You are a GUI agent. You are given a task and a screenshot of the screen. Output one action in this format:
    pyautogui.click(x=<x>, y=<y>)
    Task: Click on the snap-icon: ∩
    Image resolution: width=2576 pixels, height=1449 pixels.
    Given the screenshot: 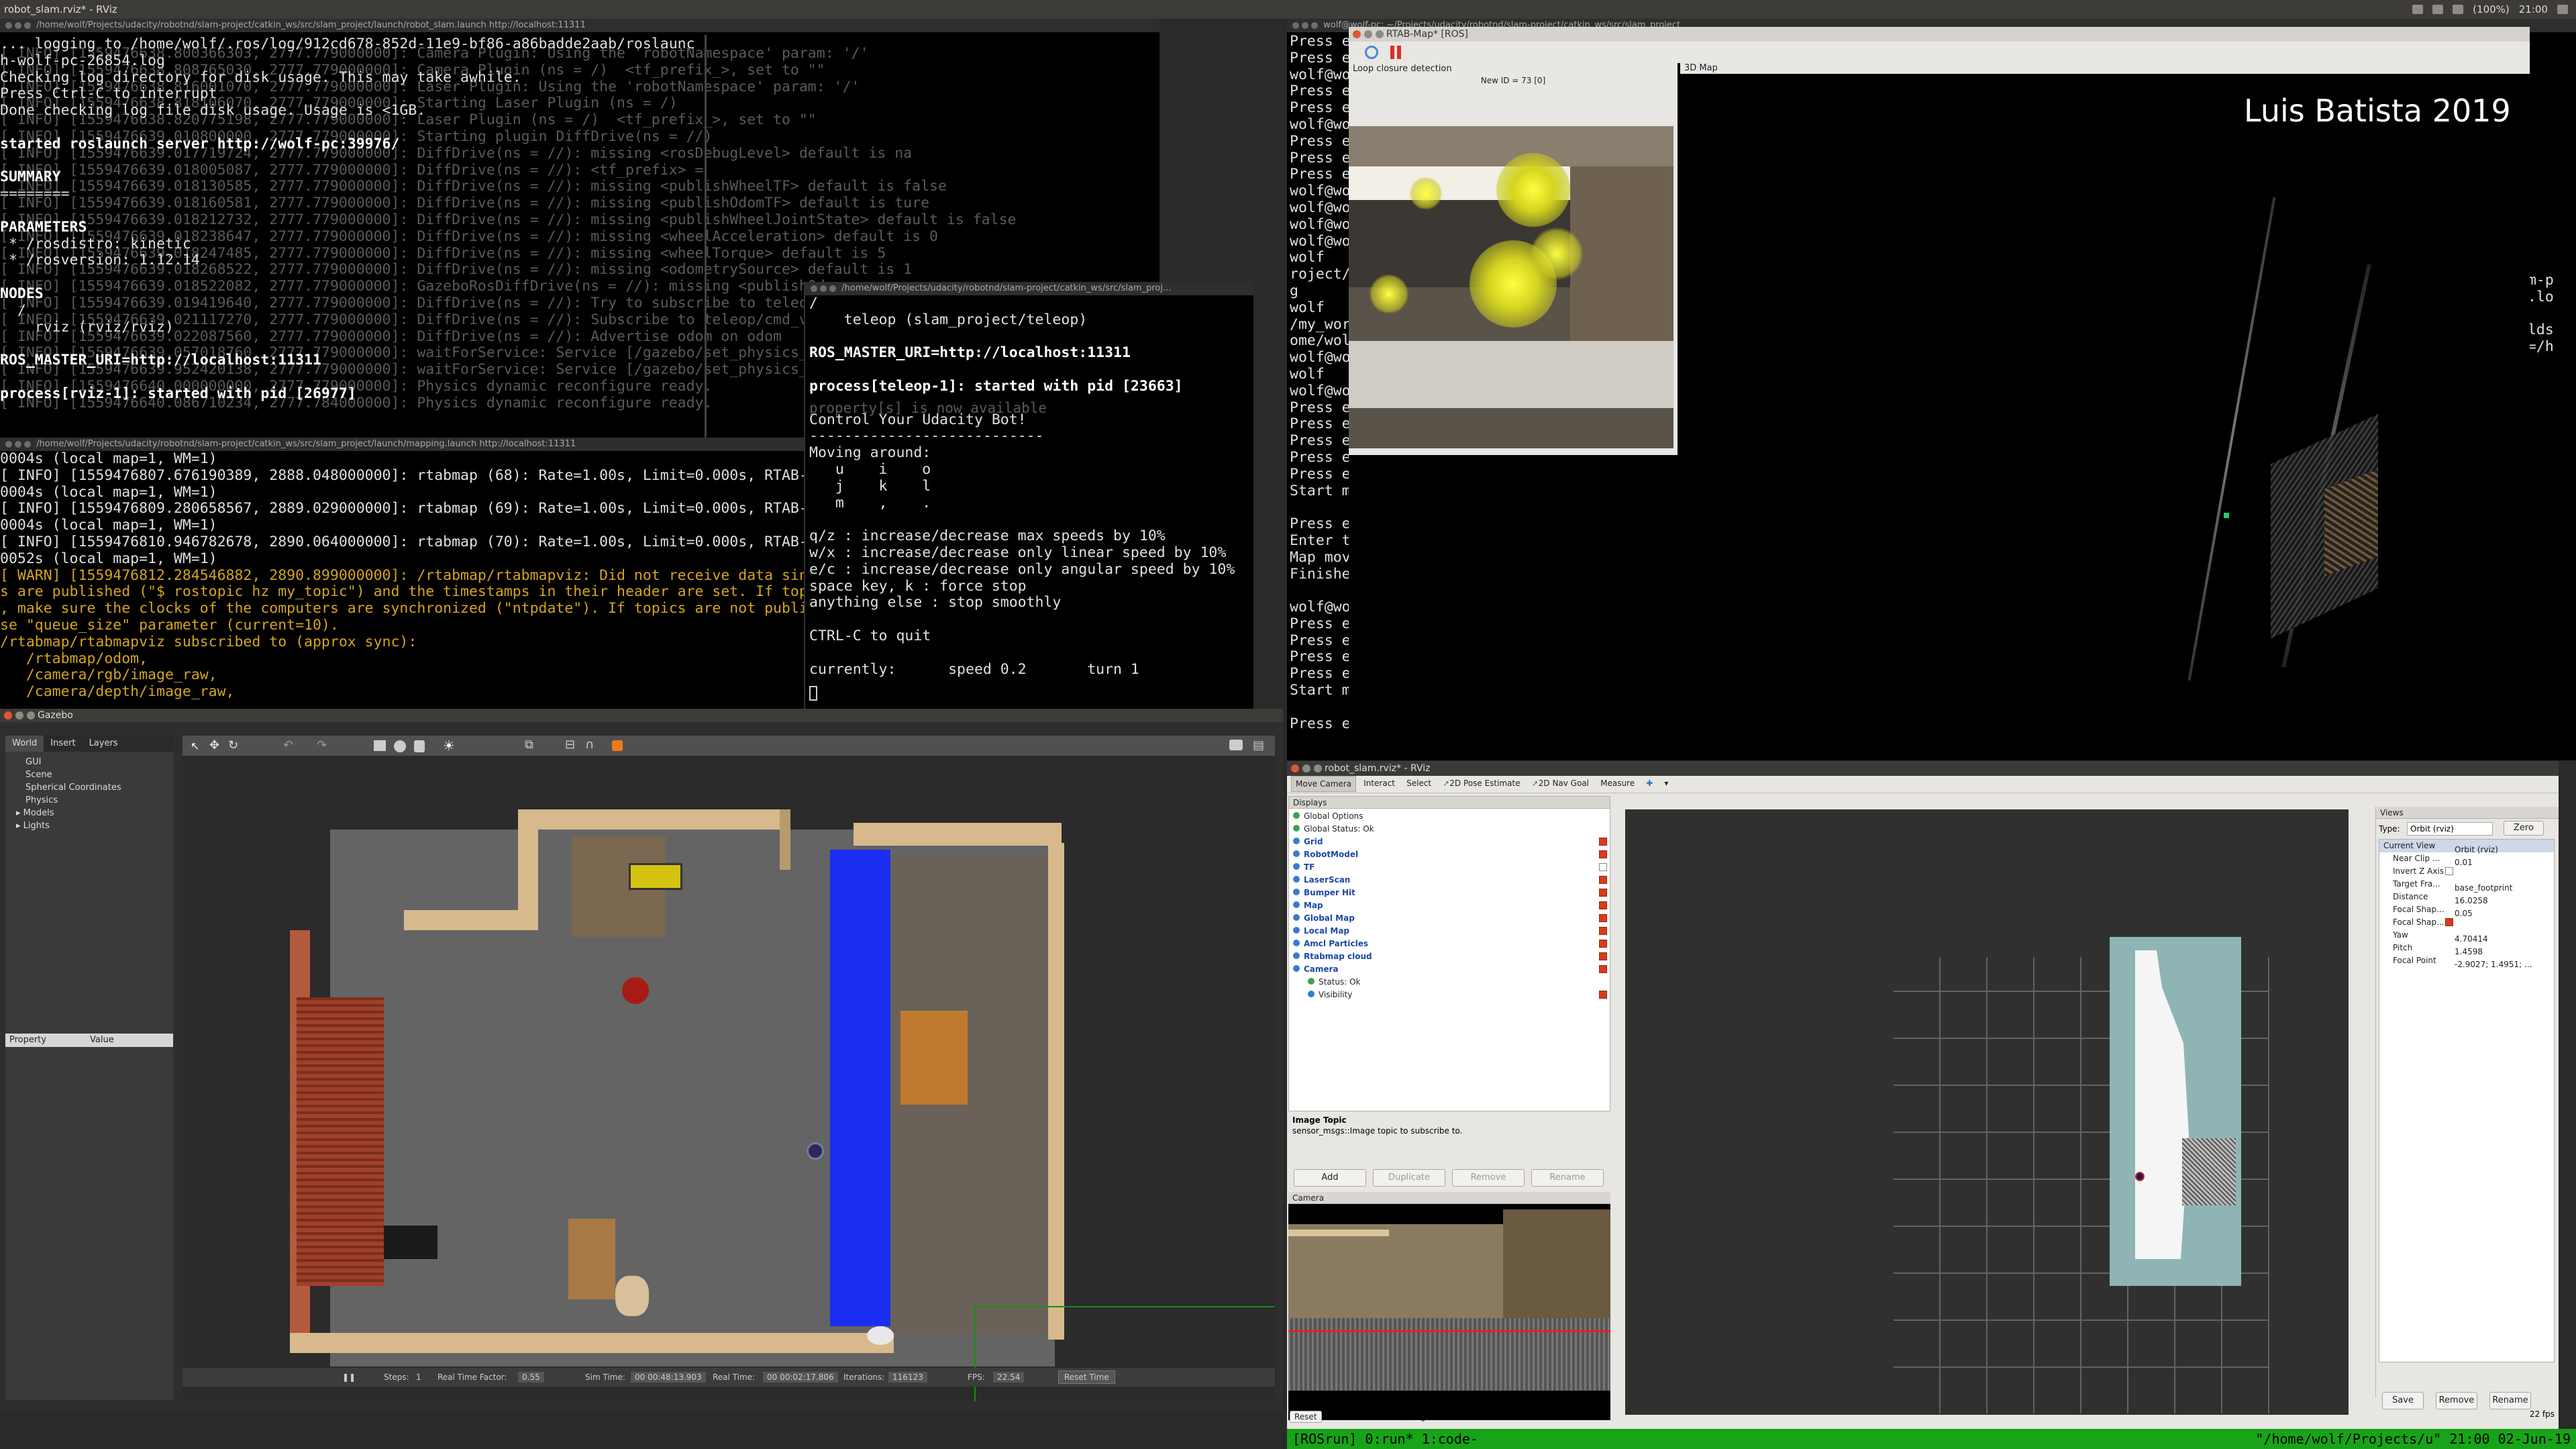 What is the action you would take?
    pyautogui.click(x=589, y=745)
    